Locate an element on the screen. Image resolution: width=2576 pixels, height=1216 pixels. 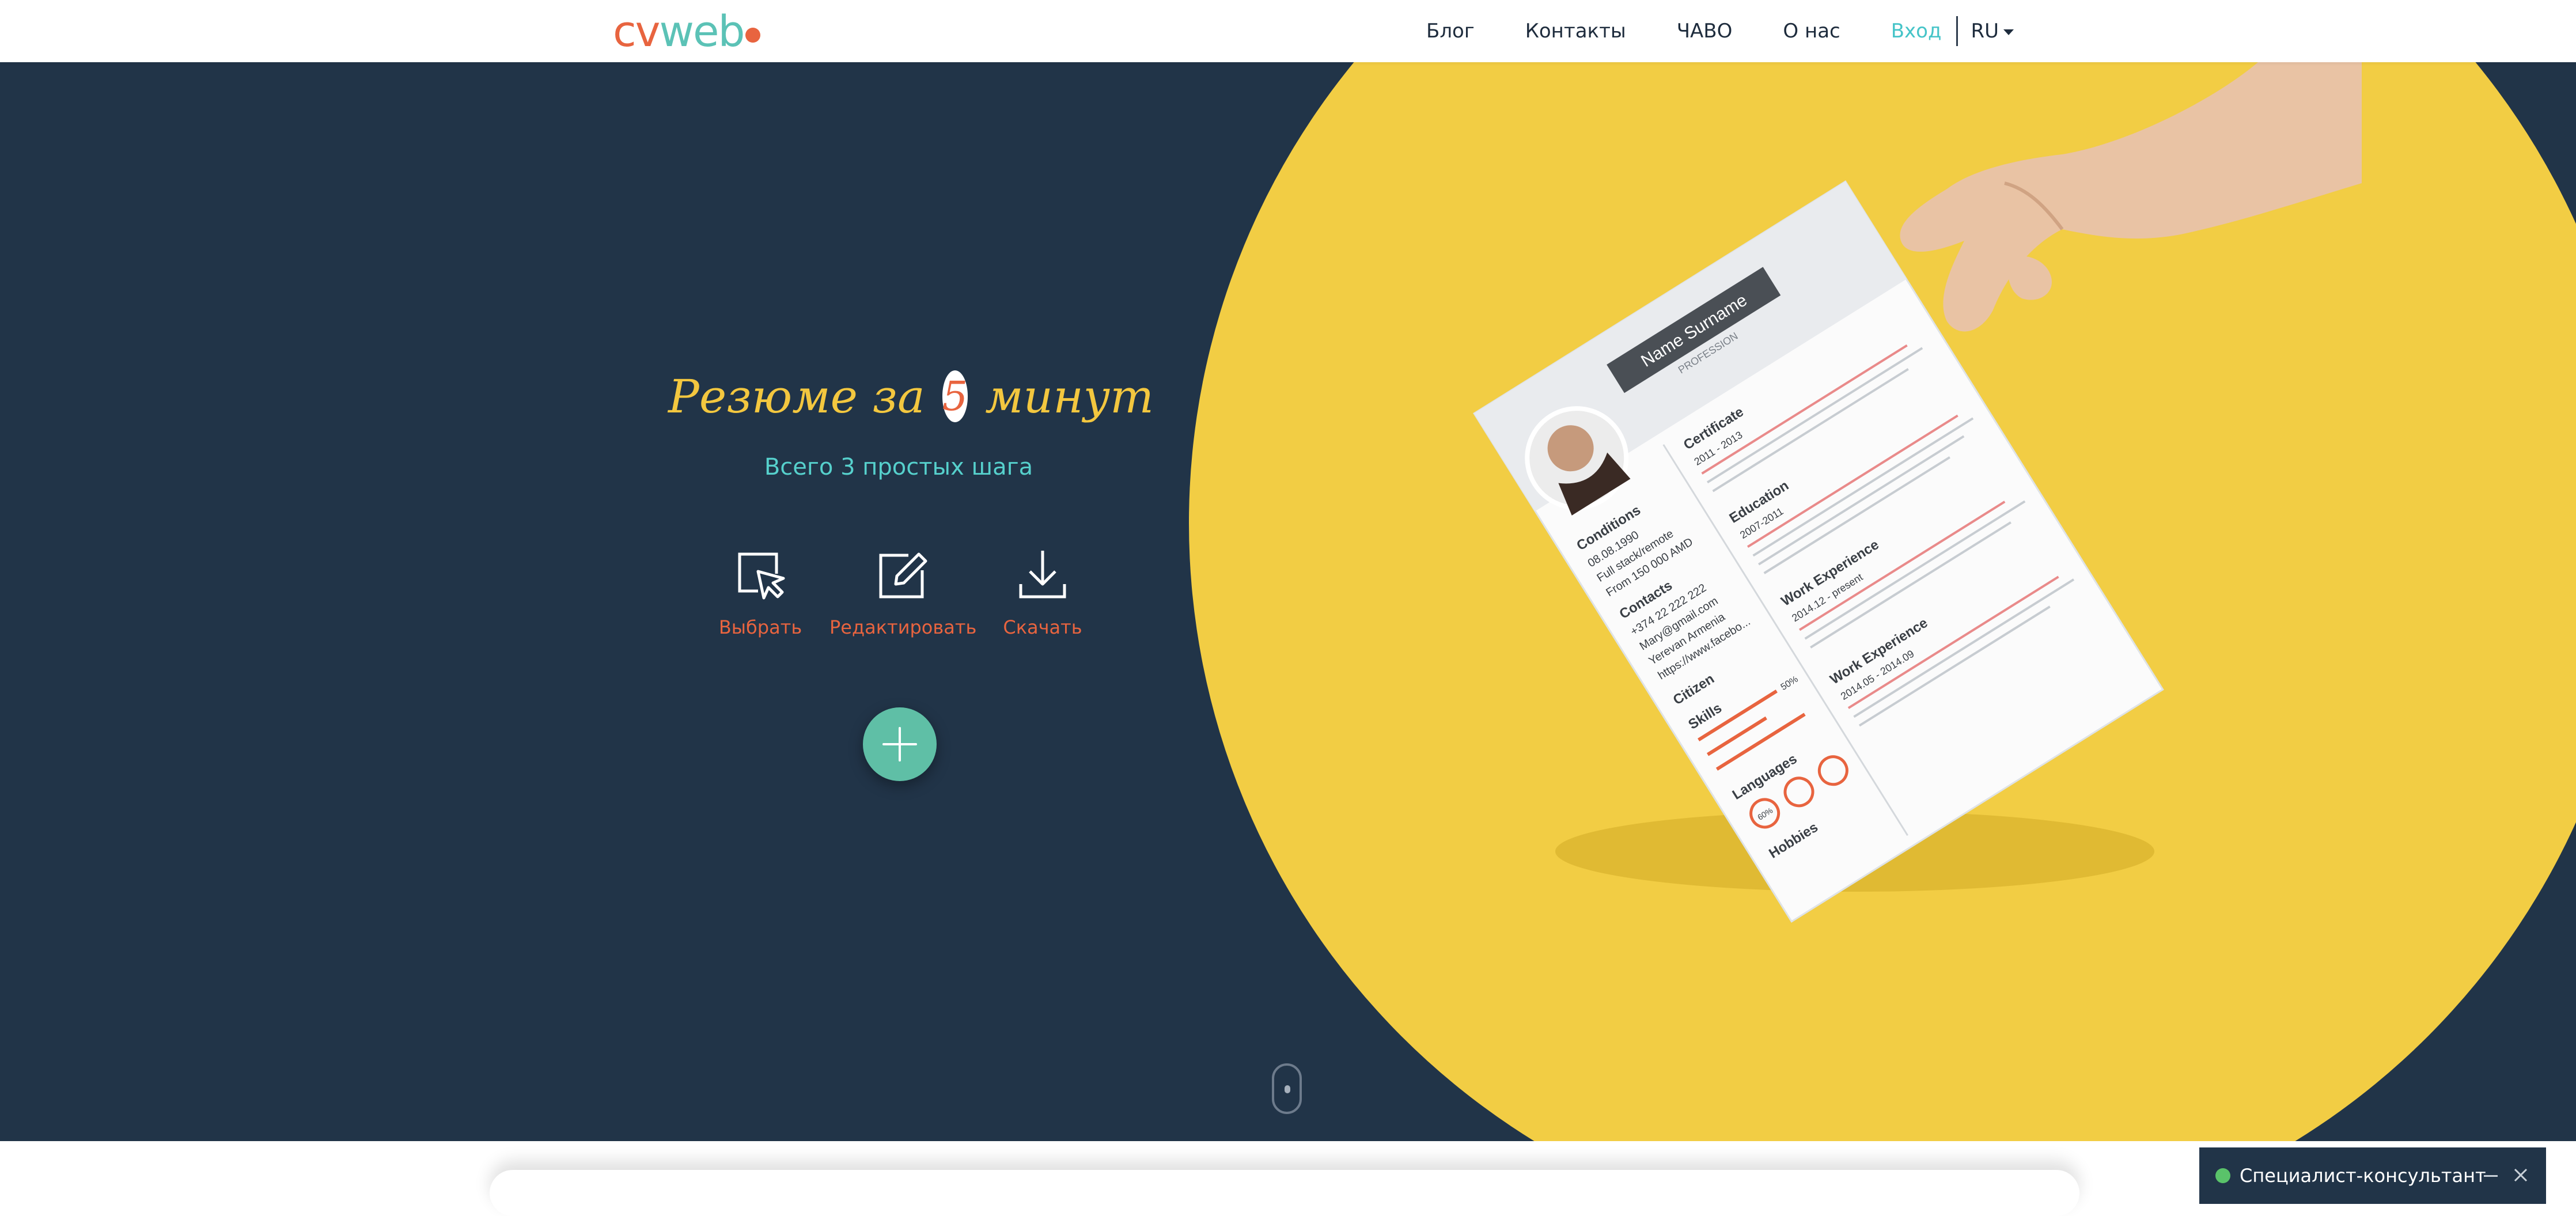
hero-title: Резюме за 5 минут is located at coordinates (911, 397).